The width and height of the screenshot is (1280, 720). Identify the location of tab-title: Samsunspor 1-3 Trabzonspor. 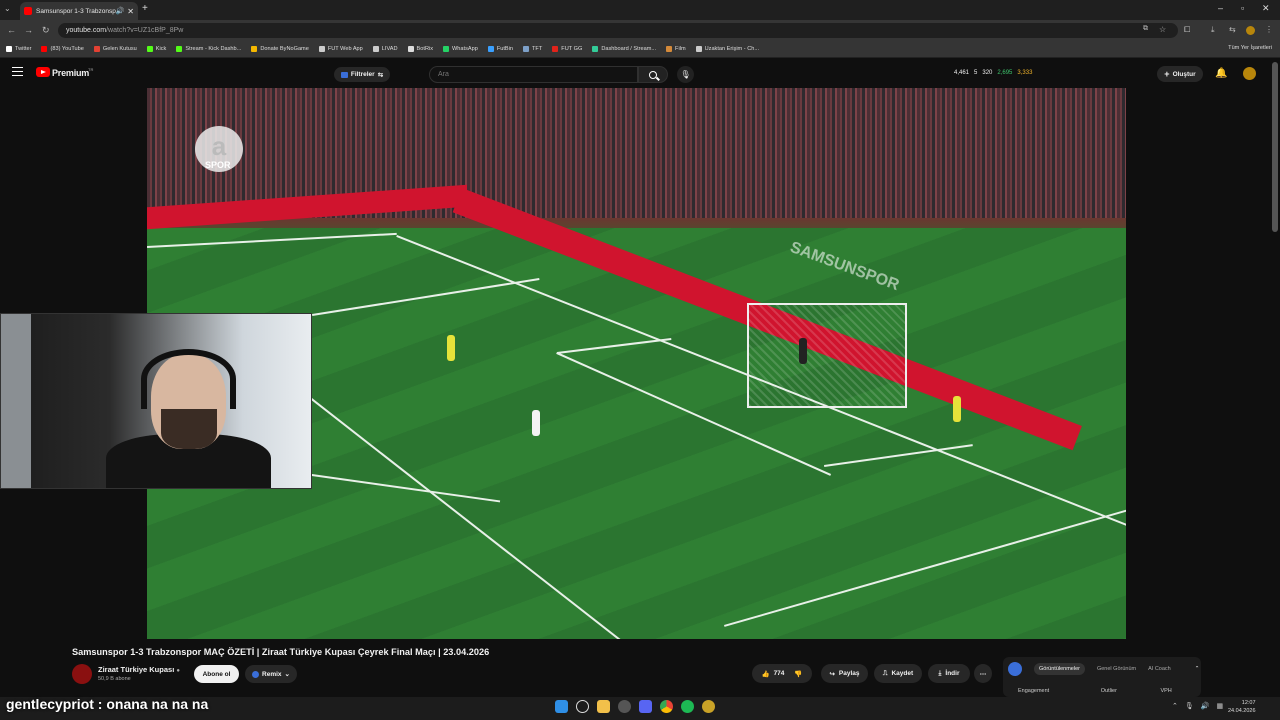
(76, 11).